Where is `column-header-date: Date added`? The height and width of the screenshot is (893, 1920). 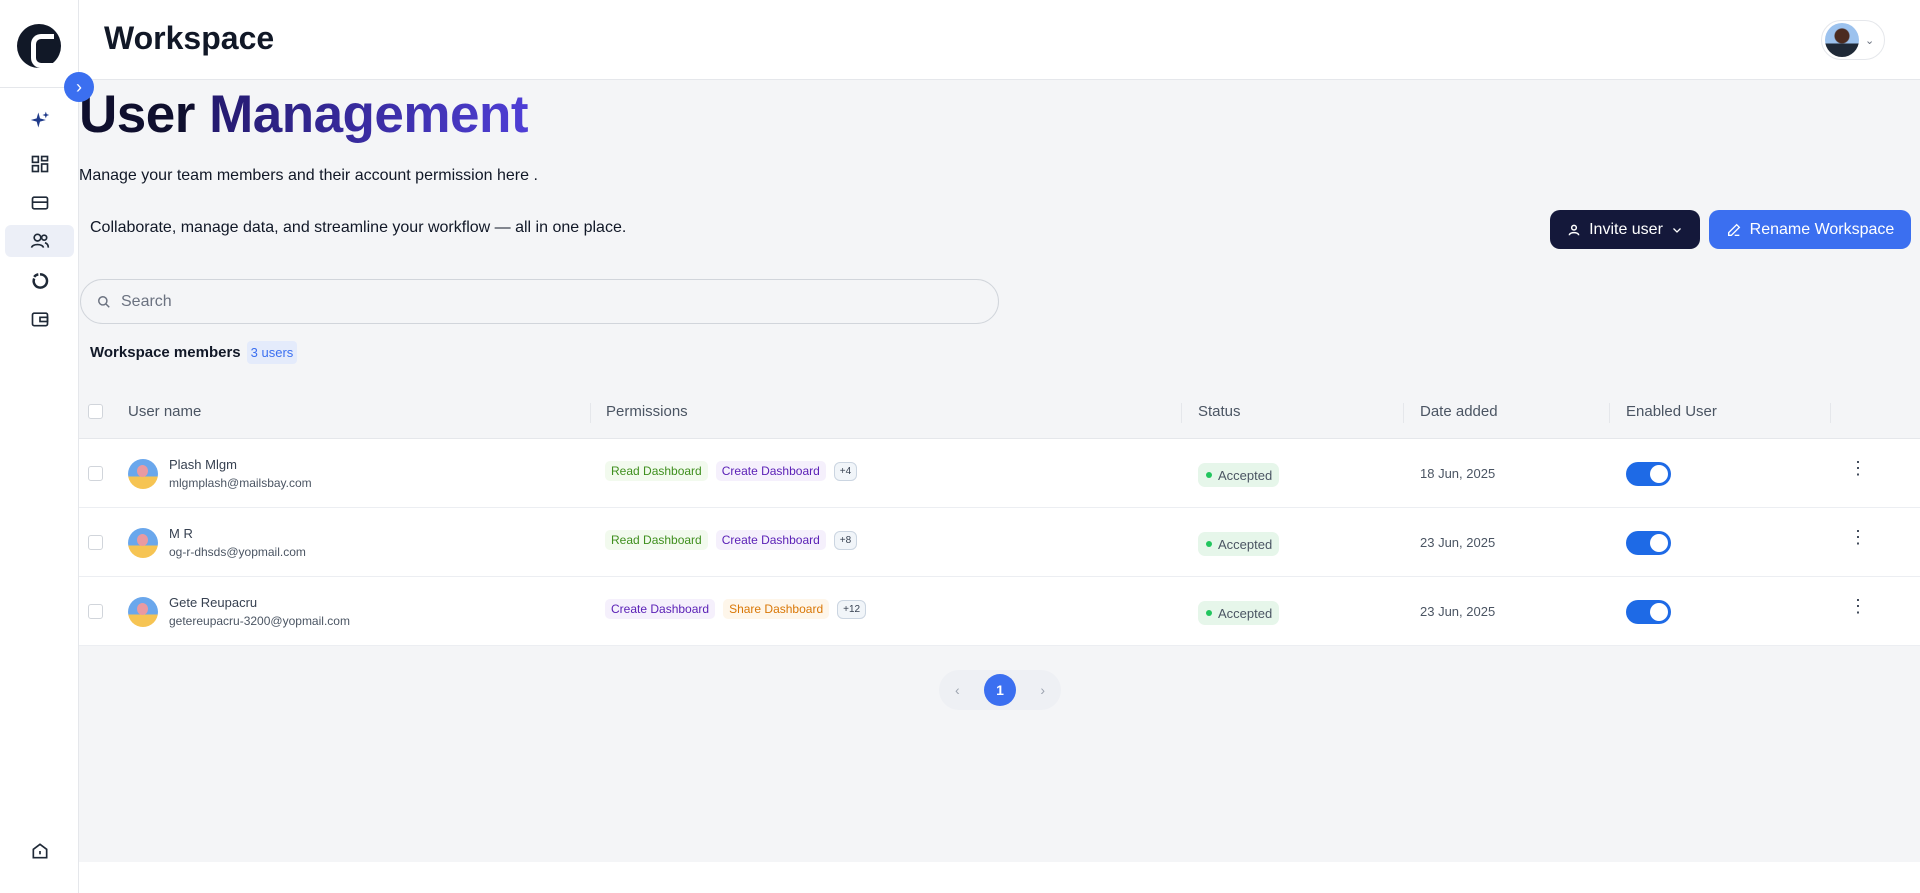
column-header-date: Date added is located at coordinates (1459, 411).